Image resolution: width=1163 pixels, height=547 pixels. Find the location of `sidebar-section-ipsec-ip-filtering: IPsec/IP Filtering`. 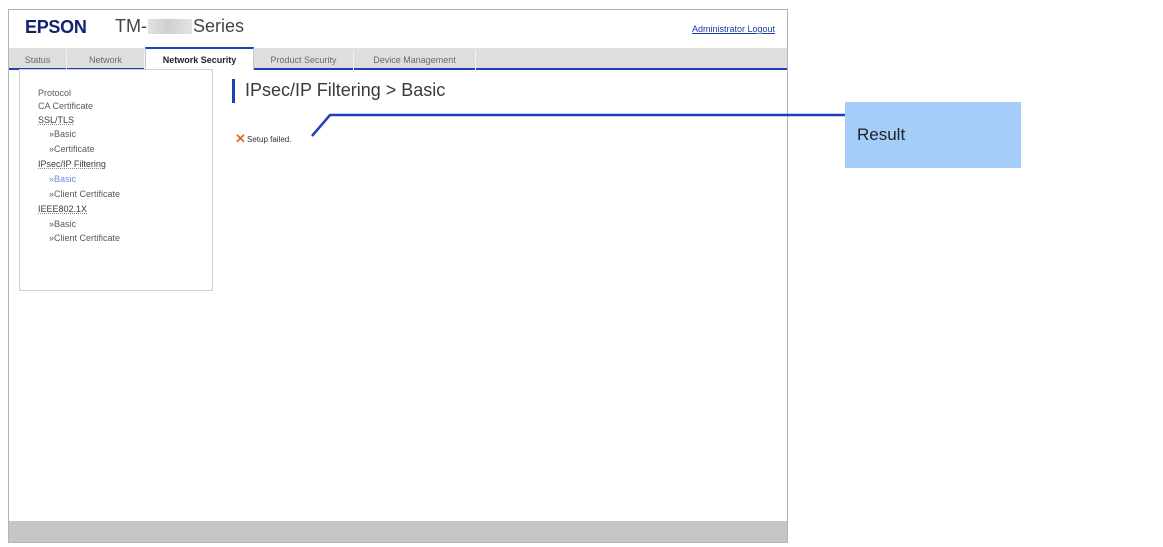

sidebar-section-ipsec-ip-filtering: IPsec/IP Filtering is located at coordinates (72, 164).